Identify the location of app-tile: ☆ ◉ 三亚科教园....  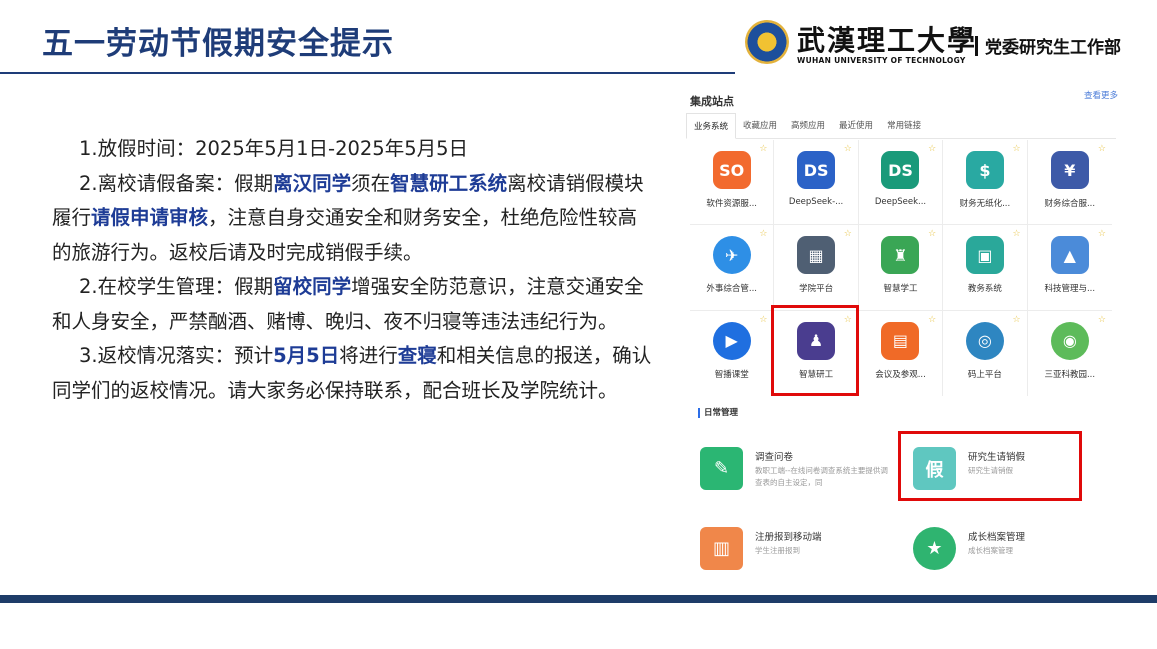
(1070, 353).